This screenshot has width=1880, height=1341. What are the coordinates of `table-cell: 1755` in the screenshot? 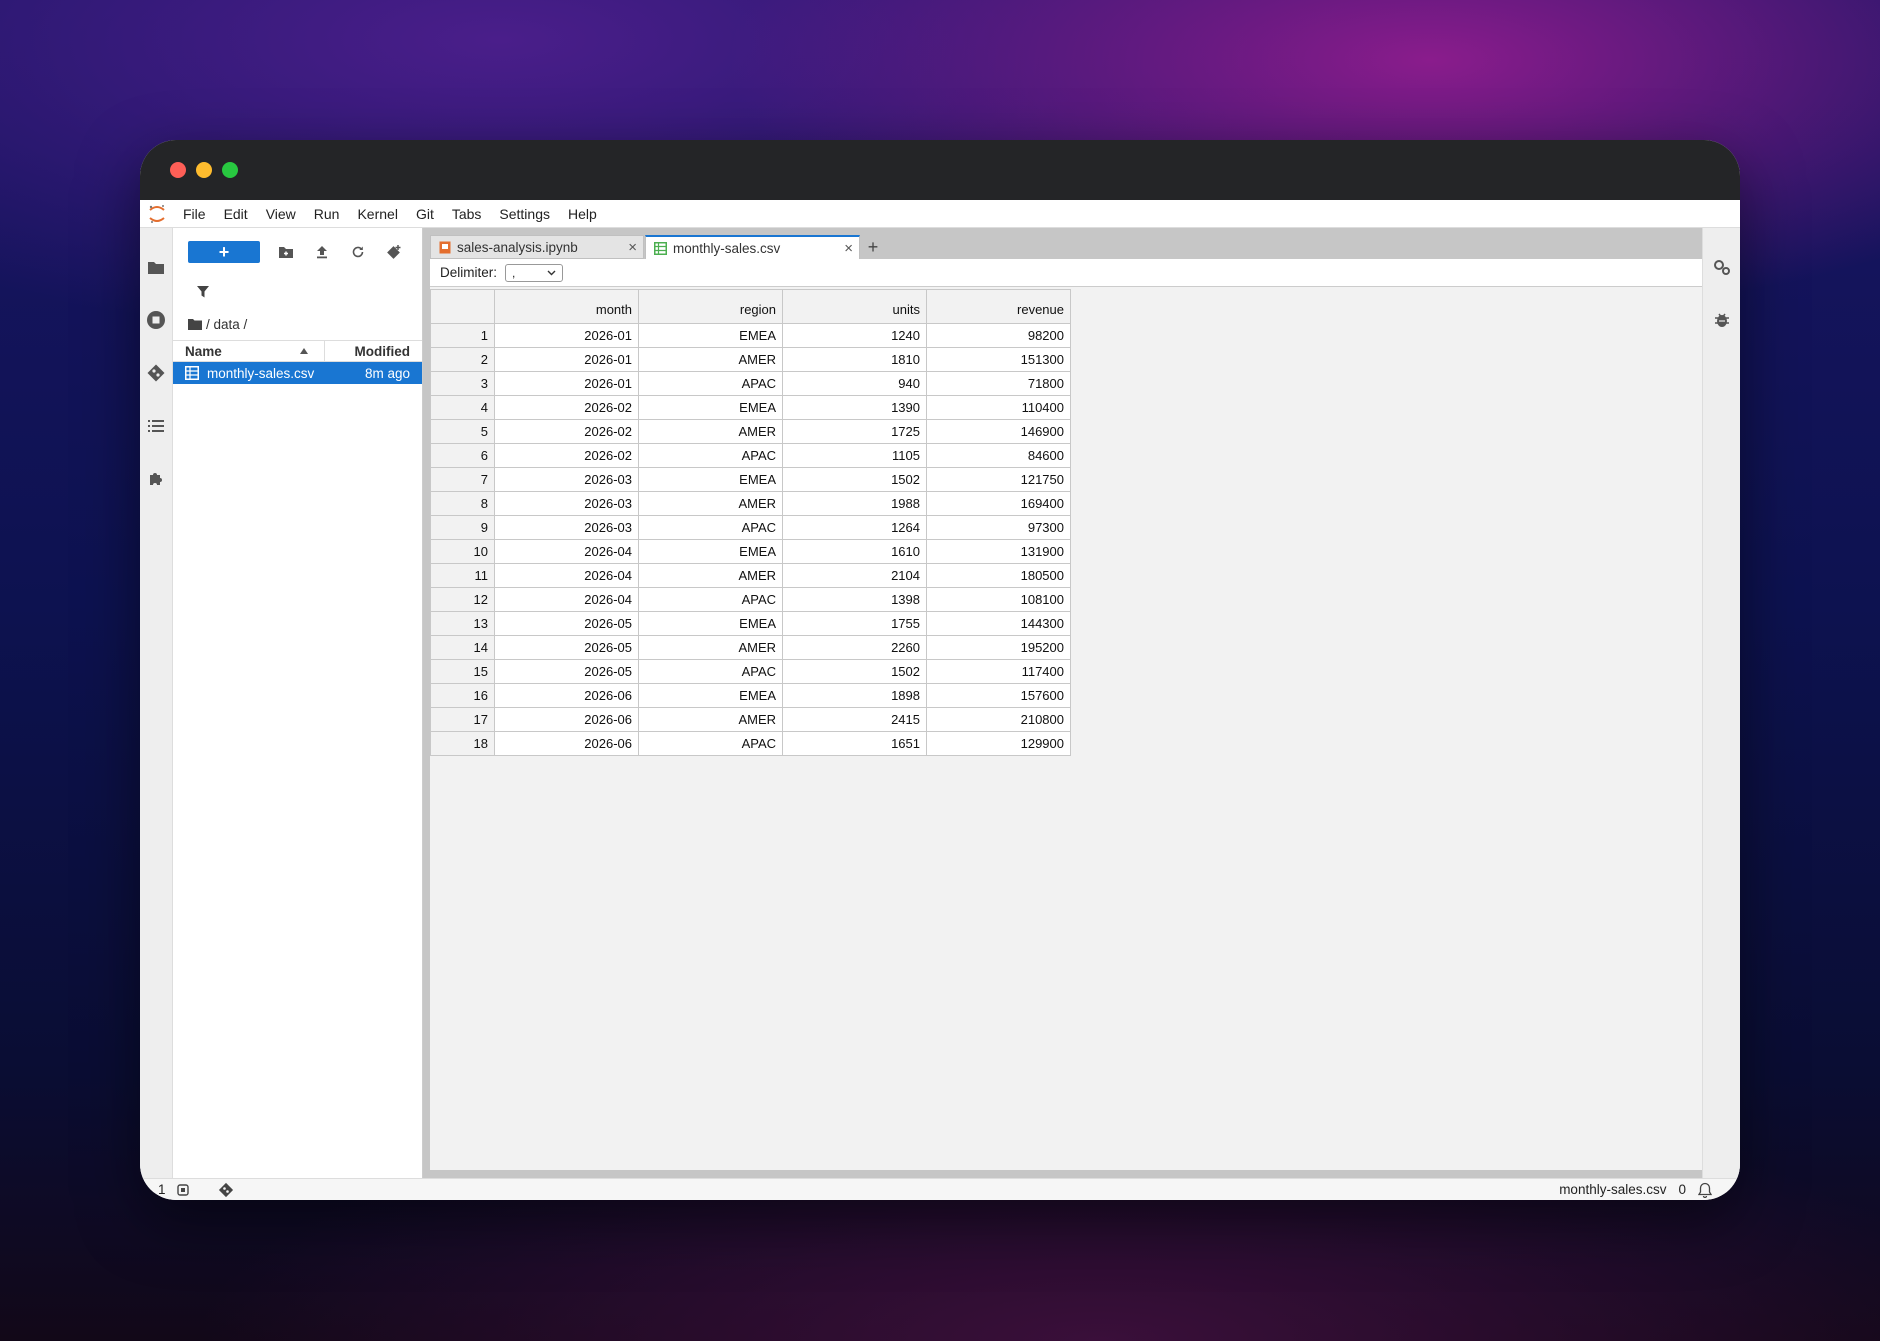 It's located at (854, 623).